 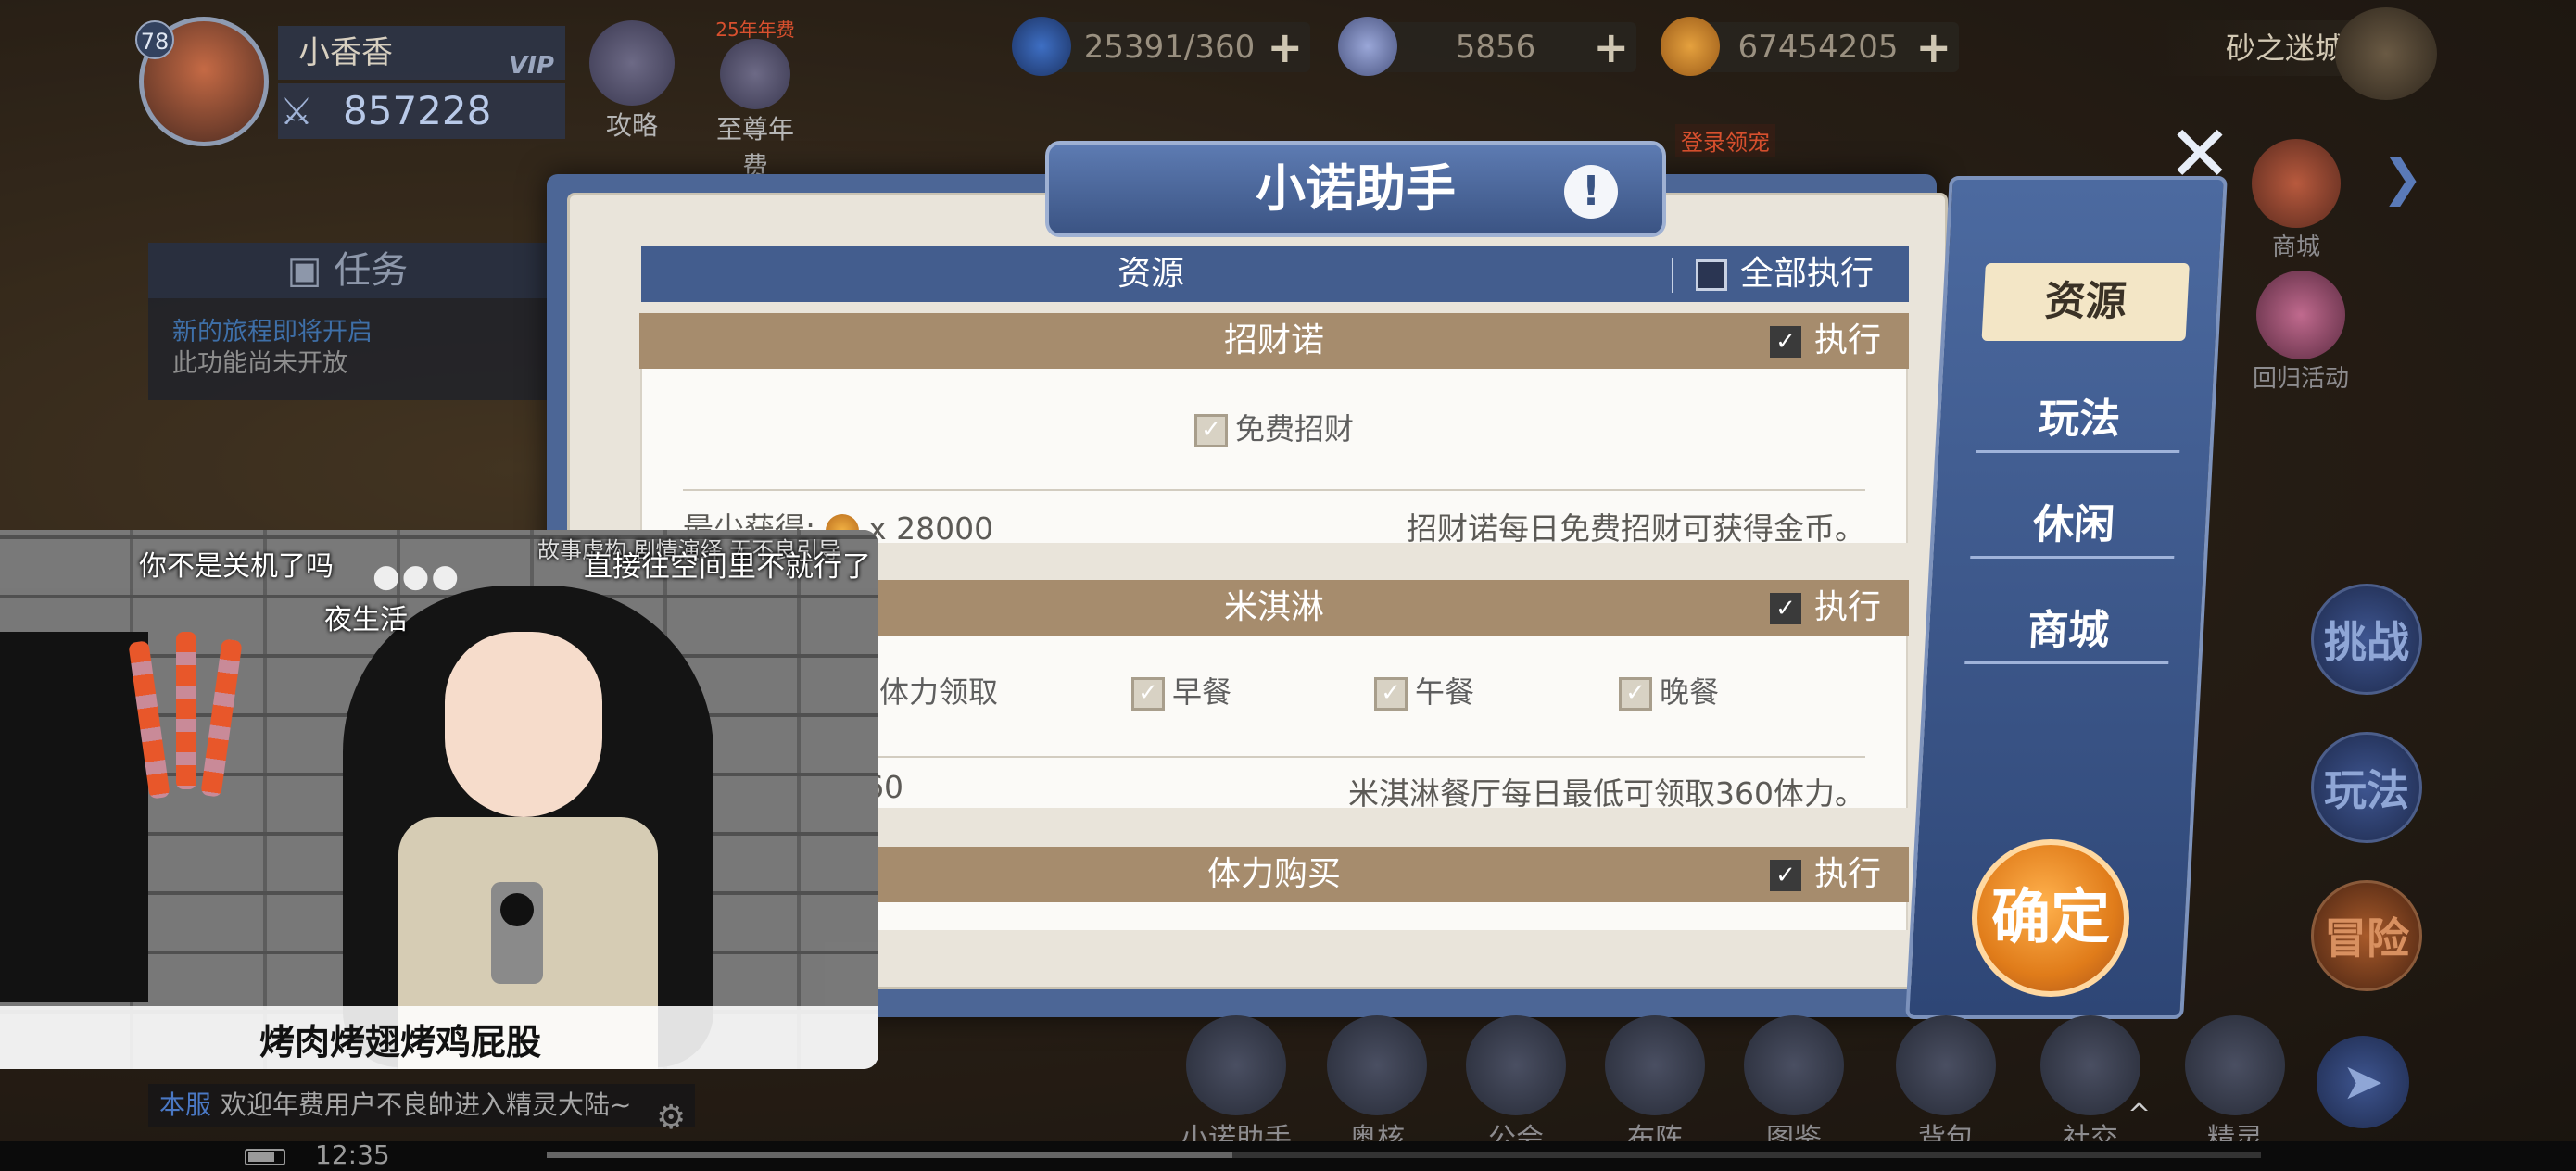 What do you see at coordinates (632, 125) in the screenshot?
I see `guide-label: 攻略` at bounding box center [632, 125].